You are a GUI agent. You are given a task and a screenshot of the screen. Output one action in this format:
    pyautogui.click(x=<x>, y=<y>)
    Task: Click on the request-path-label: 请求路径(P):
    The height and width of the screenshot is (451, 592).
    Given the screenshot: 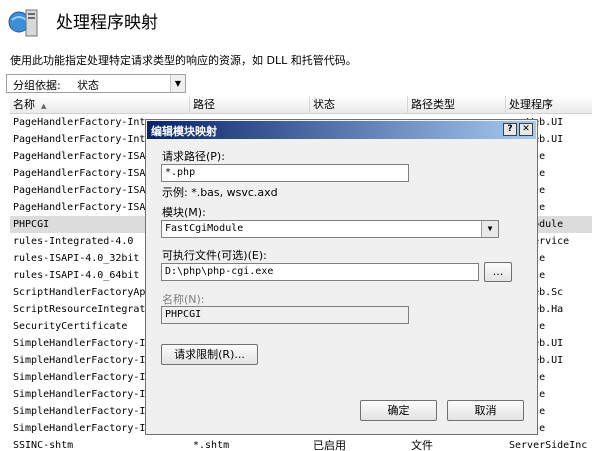 What is the action you would take?
    pyautogui.click(x=193, y=156)
    